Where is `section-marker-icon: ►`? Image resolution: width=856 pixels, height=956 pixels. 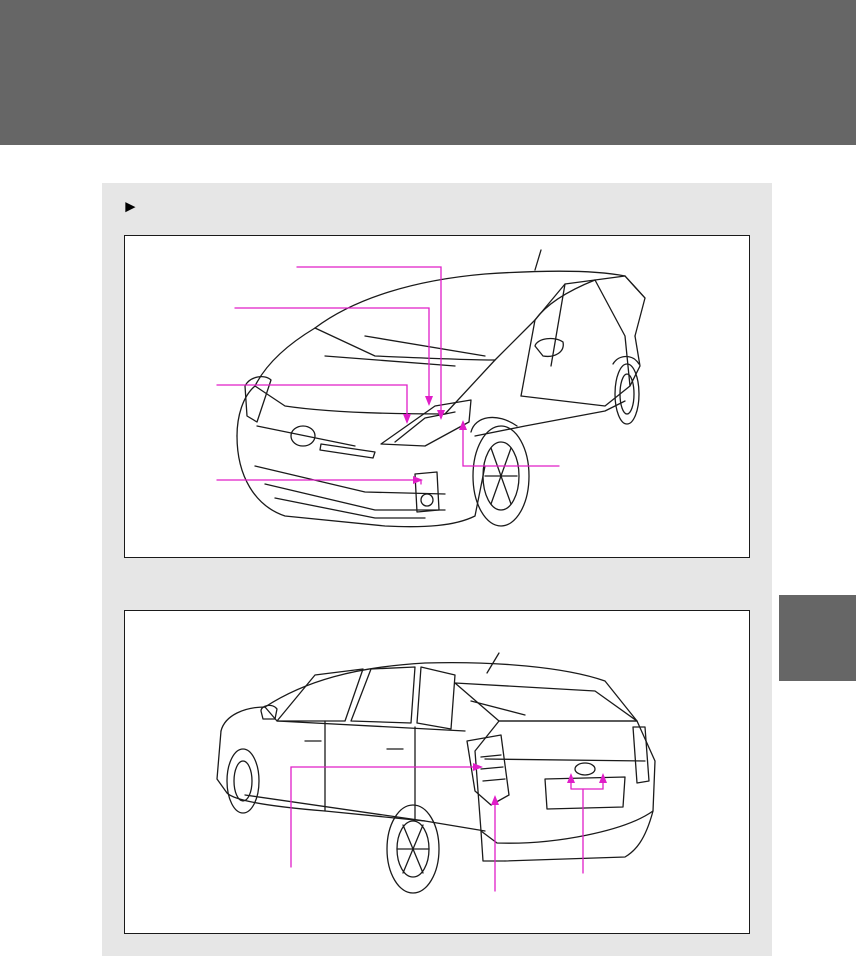 section-marker-icon: ► is located at coordinates (130, 206).